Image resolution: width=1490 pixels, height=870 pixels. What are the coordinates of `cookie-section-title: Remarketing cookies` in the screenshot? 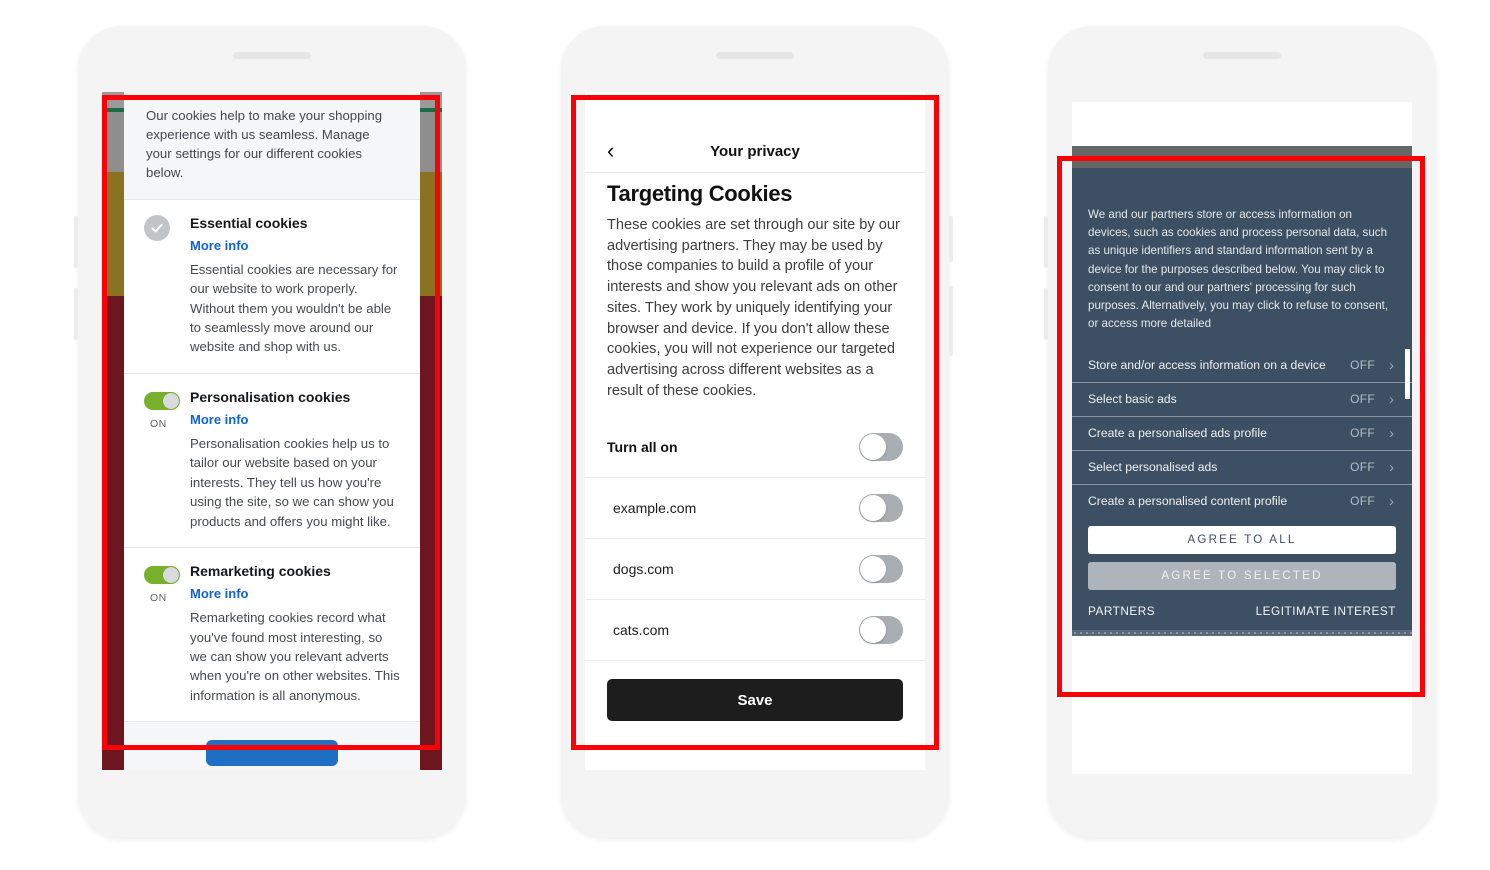 It's located at (260, 571).